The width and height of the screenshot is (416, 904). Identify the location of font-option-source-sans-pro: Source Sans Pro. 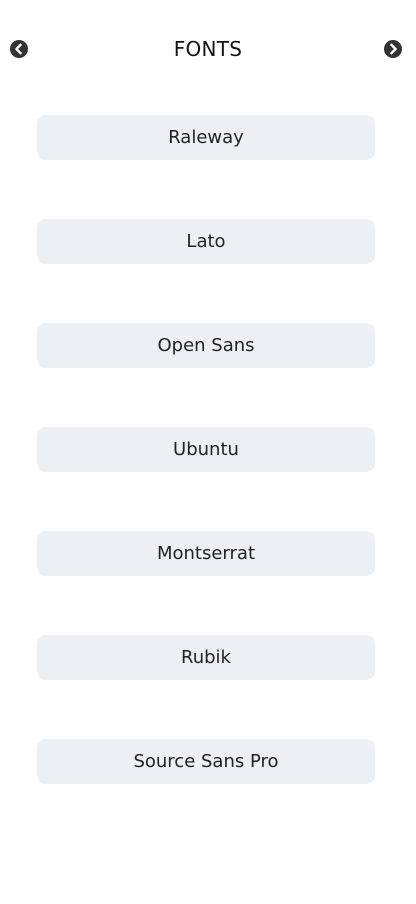
(206, 761).